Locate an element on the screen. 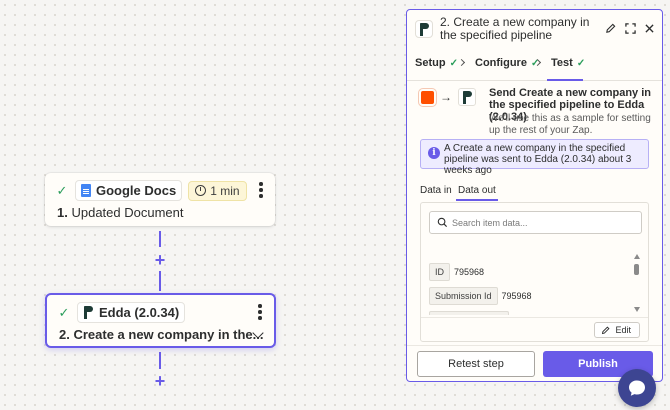 The image size is (670, 410). divider is located at coordinates (534, 317).